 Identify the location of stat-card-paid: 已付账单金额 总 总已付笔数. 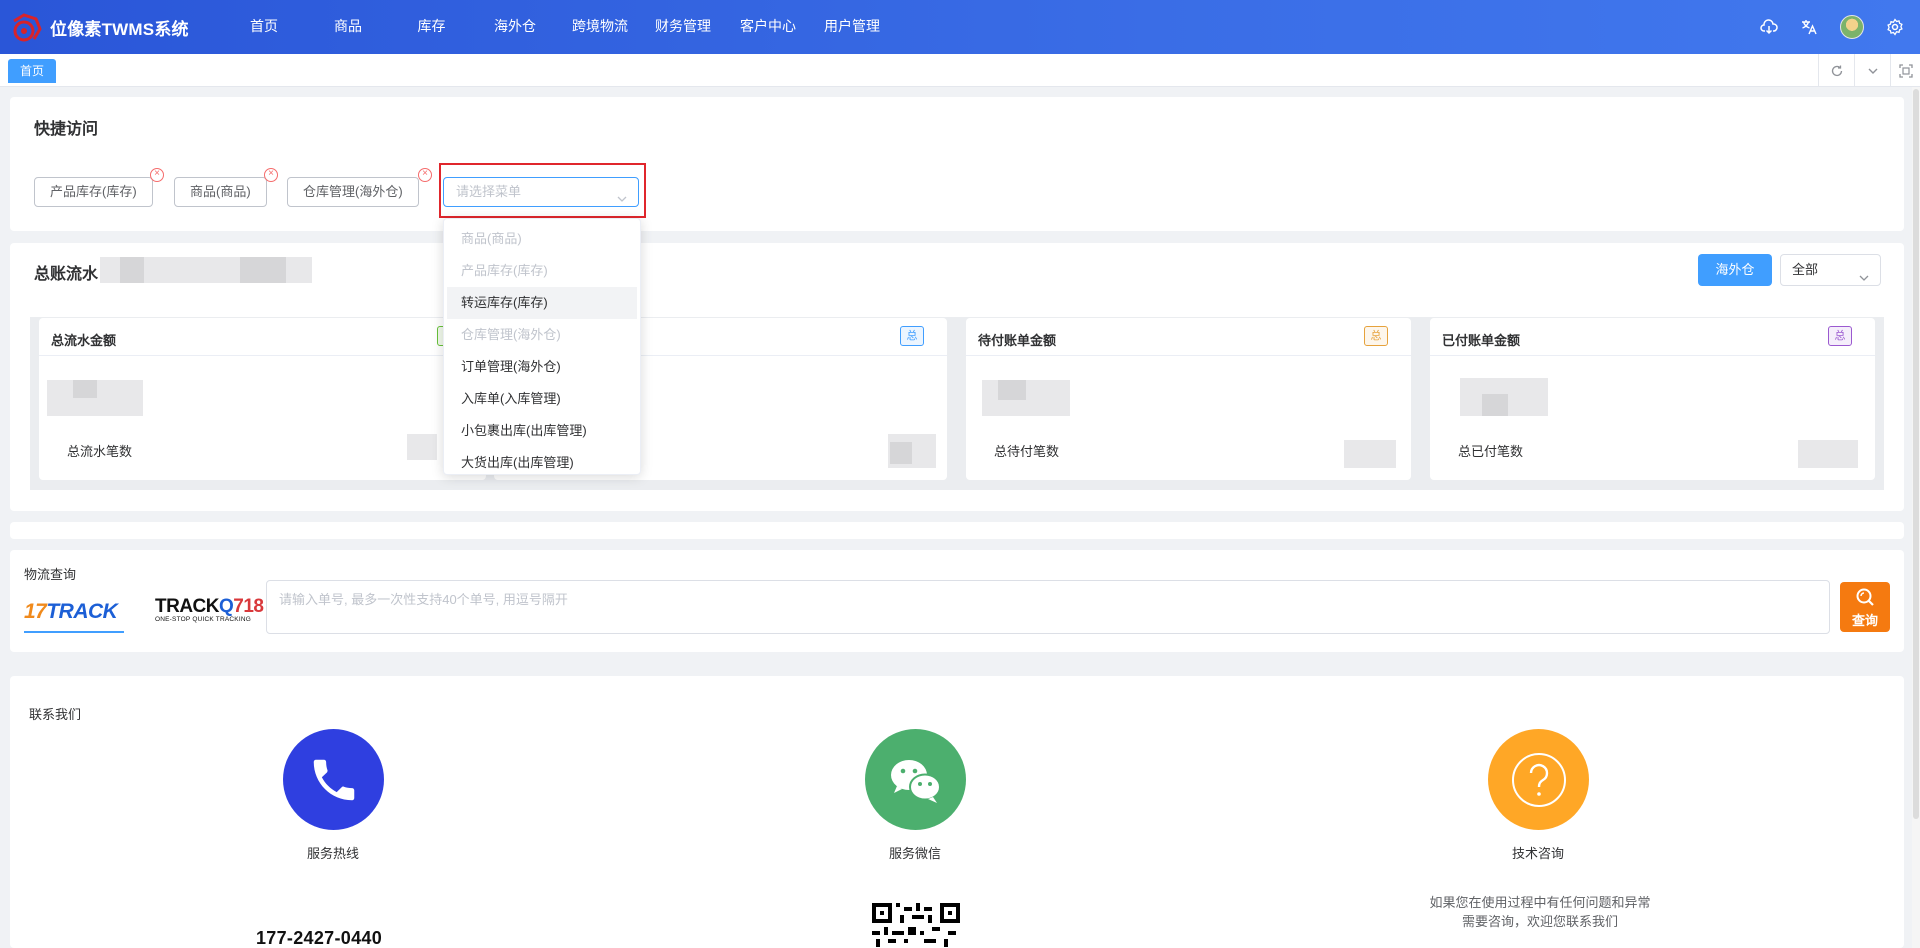
(1652, 399).